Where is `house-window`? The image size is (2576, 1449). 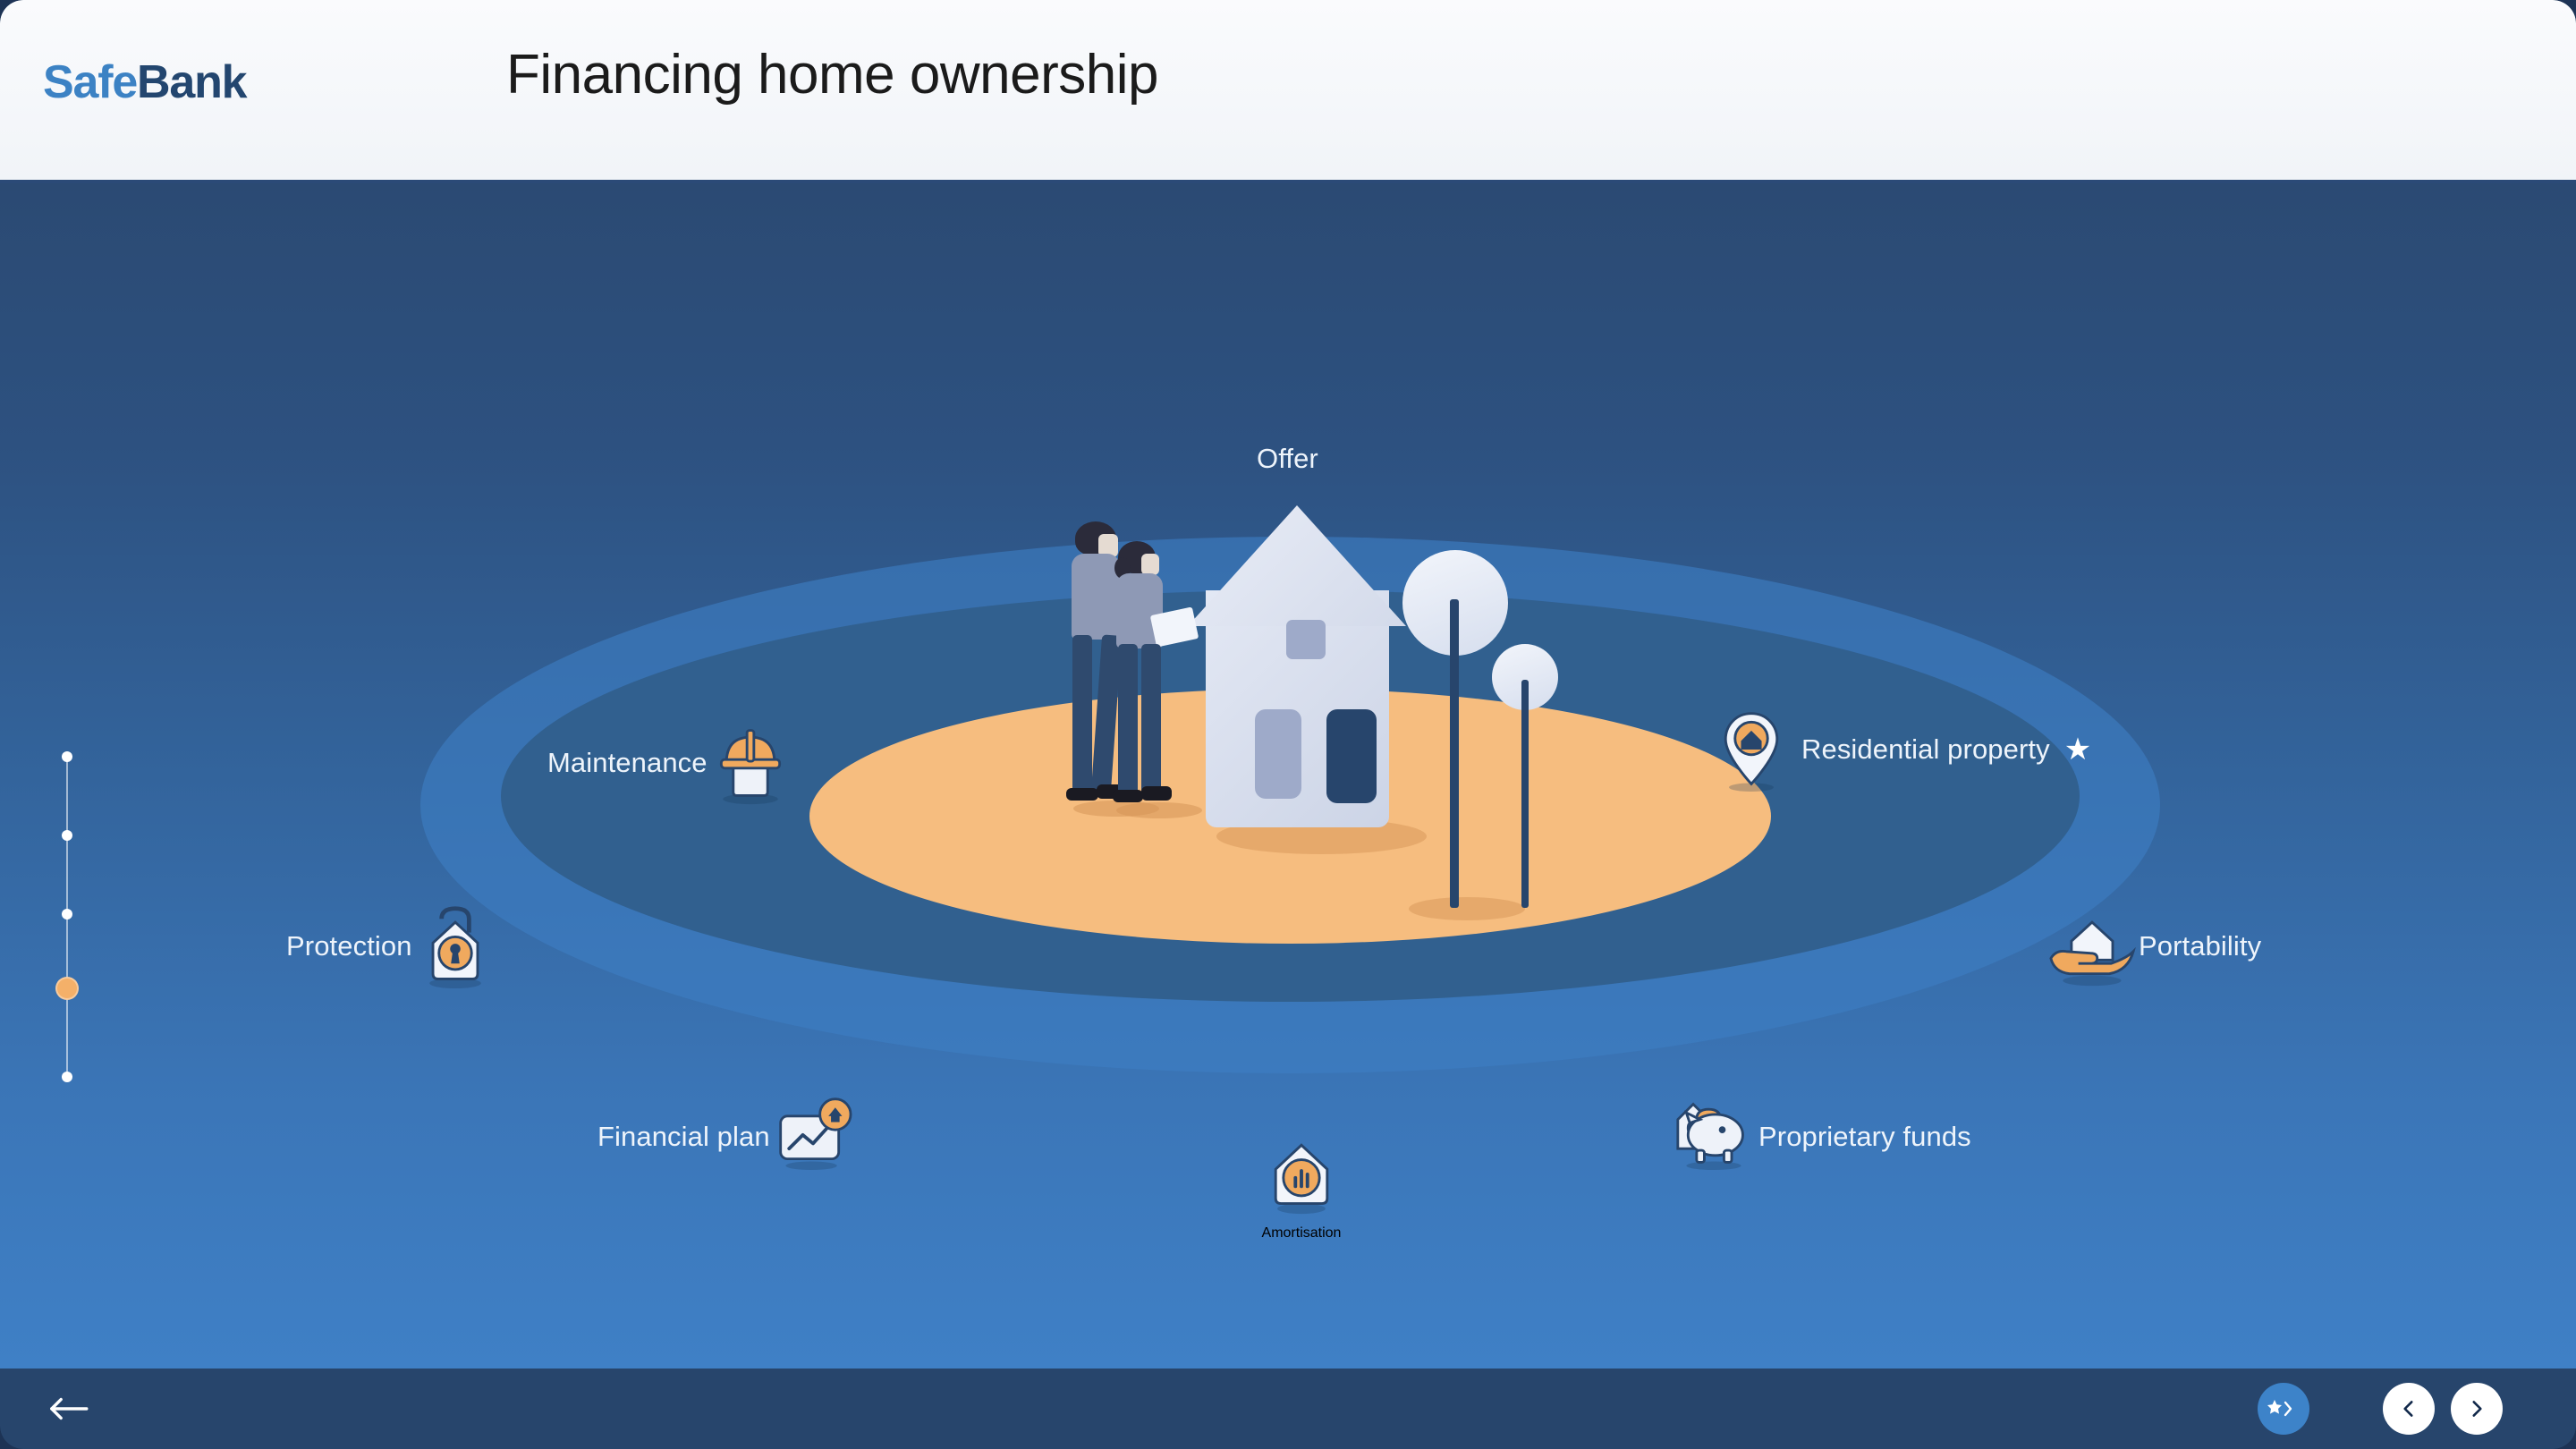
house-window is located at coordinates (1278, 754).